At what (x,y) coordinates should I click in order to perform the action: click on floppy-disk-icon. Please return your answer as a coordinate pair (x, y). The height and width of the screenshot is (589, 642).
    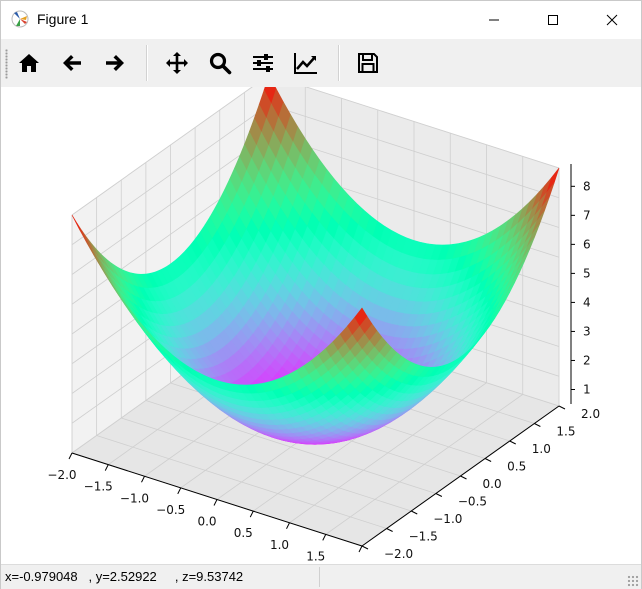
    Looking at the image, I should click on (368, 63).